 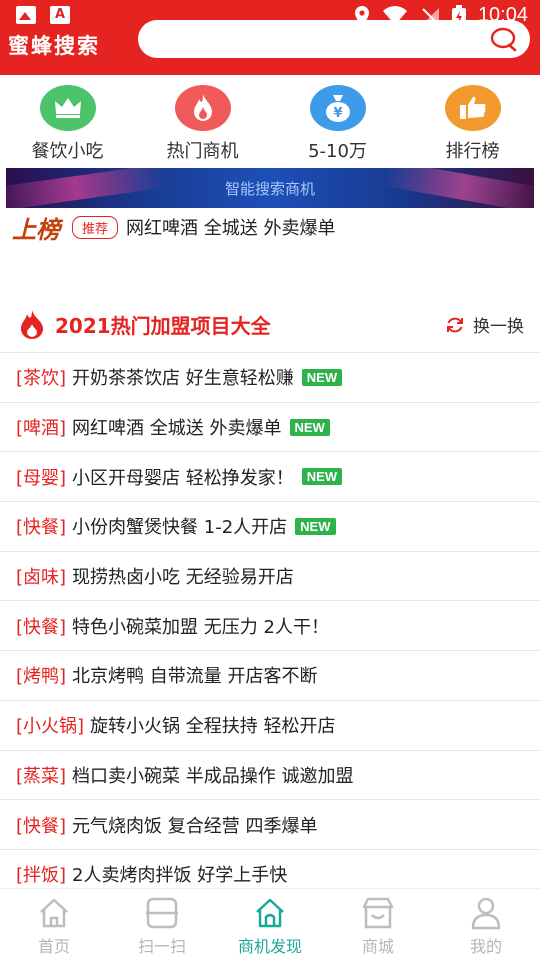 I want to click on banner-text: 智能搜索商机, so click(x=269, y=189).